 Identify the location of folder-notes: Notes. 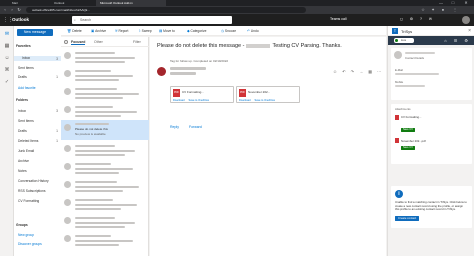
(22, 171).